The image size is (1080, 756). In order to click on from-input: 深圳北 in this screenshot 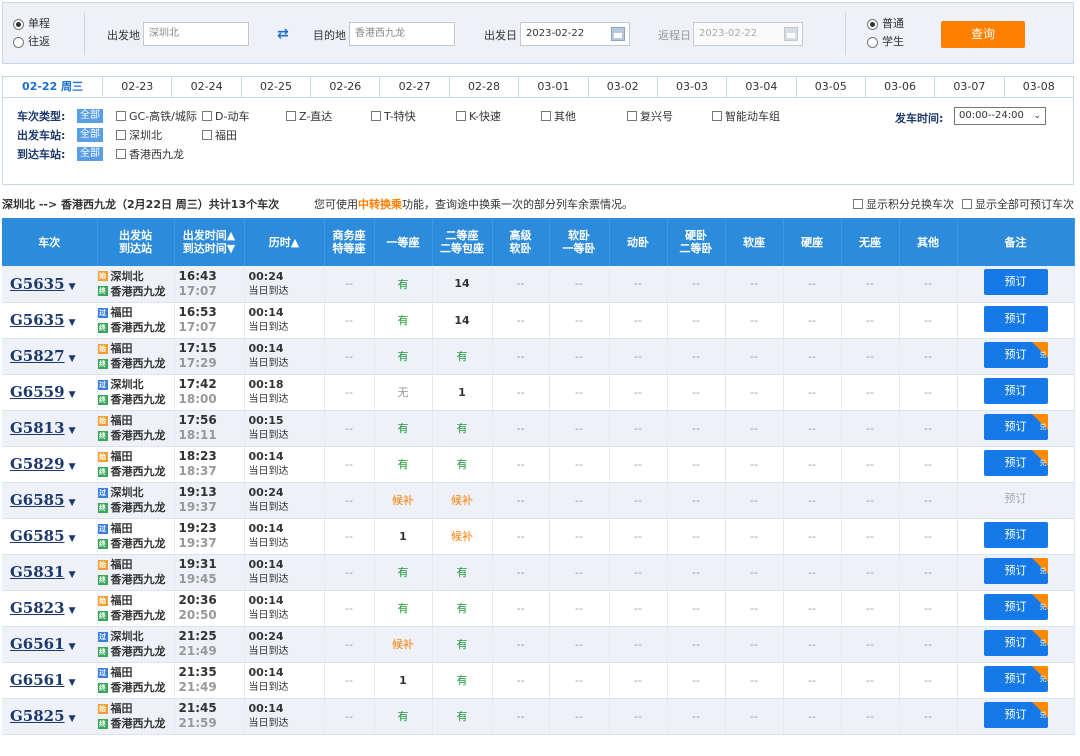, I will do `click(196, 34)`.